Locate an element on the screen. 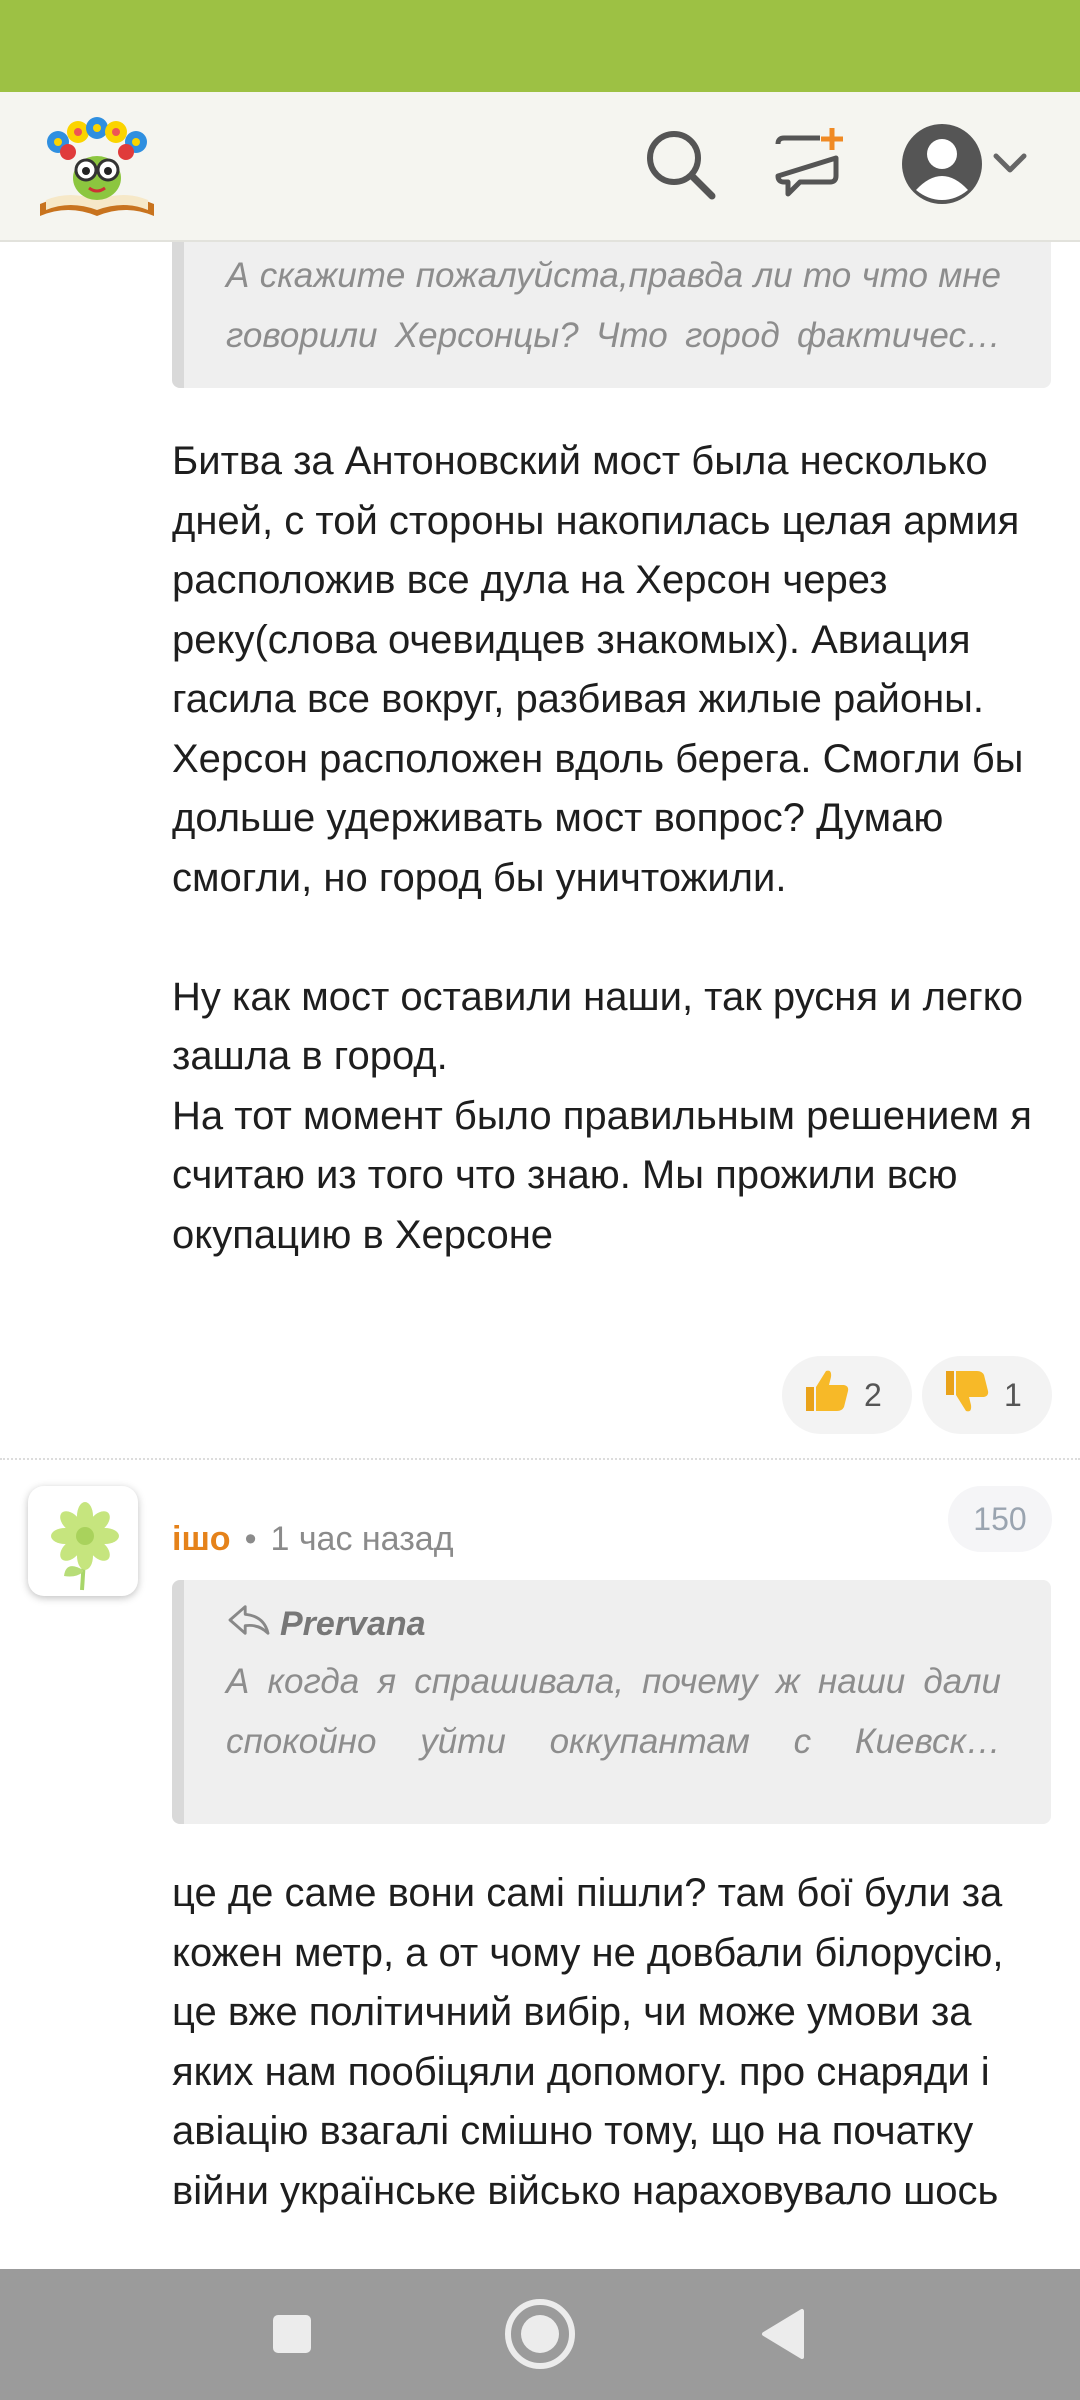 The width and height of the screenshot is (1080, 2400). new-post-icon is located at coordinates (810, 164).